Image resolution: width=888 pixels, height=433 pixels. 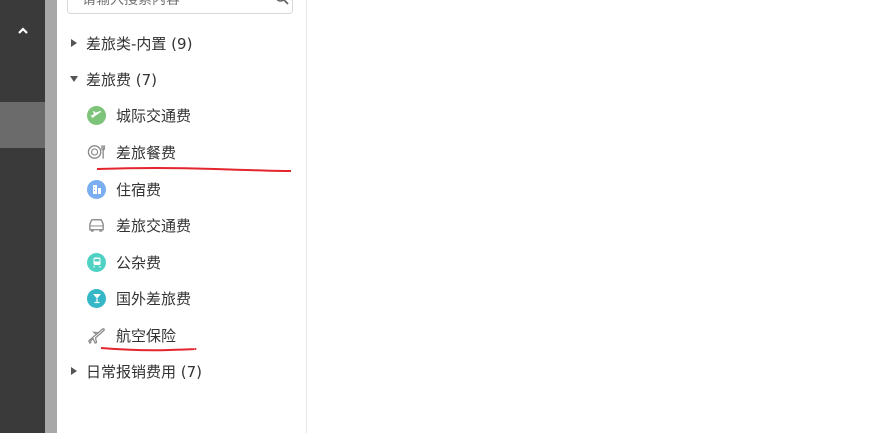 I want to click on collapse-button, so click(x=22, y=51).